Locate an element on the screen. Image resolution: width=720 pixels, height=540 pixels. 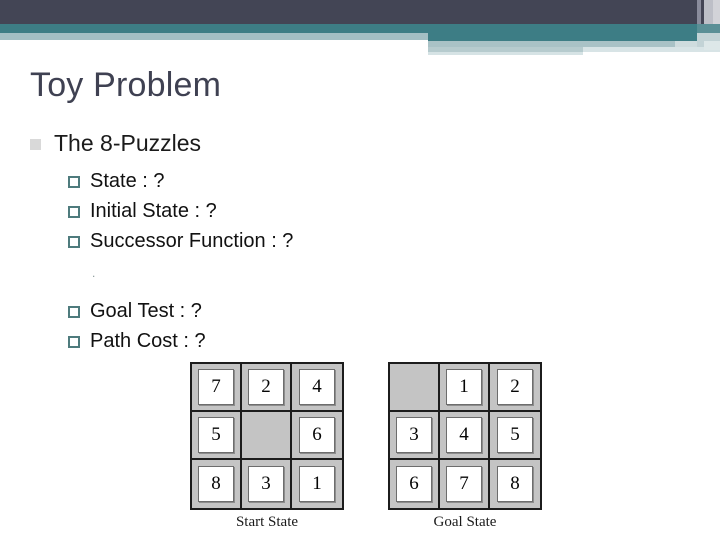
goal-state-grid: 12 345 678 is located at coordinates (465, 436).